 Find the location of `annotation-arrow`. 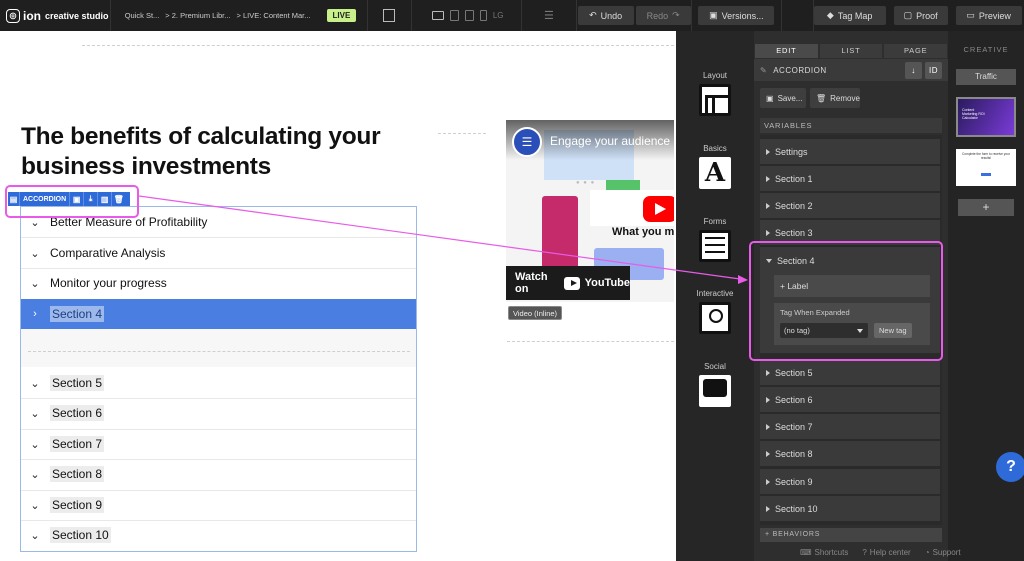

annotation-arrow is located at coordinates (443, 239).